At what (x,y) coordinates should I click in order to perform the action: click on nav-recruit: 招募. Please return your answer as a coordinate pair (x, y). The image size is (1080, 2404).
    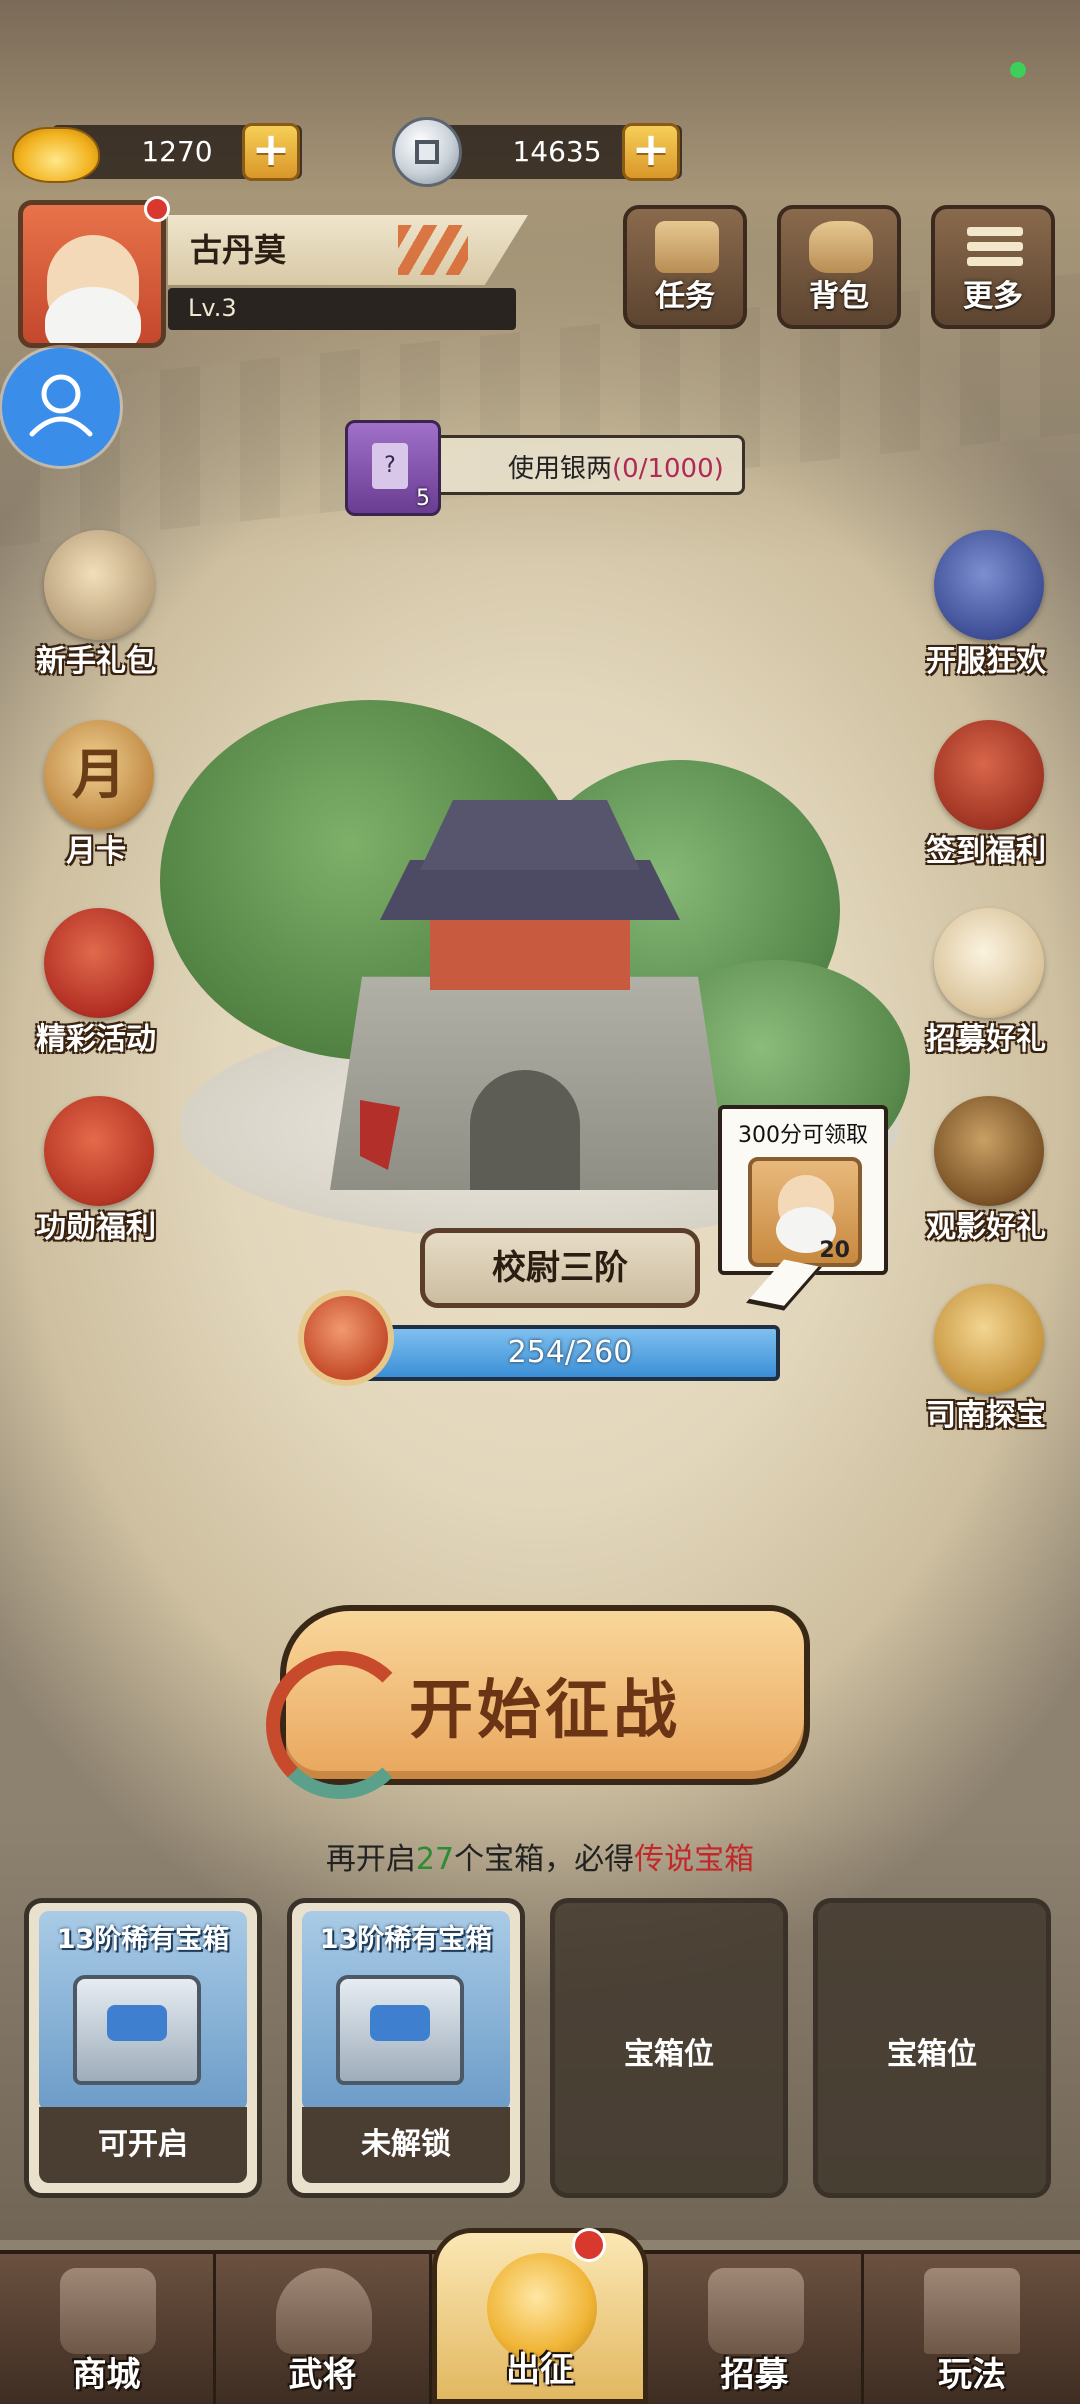
    Looking at the image, I should click on (756, 2329).